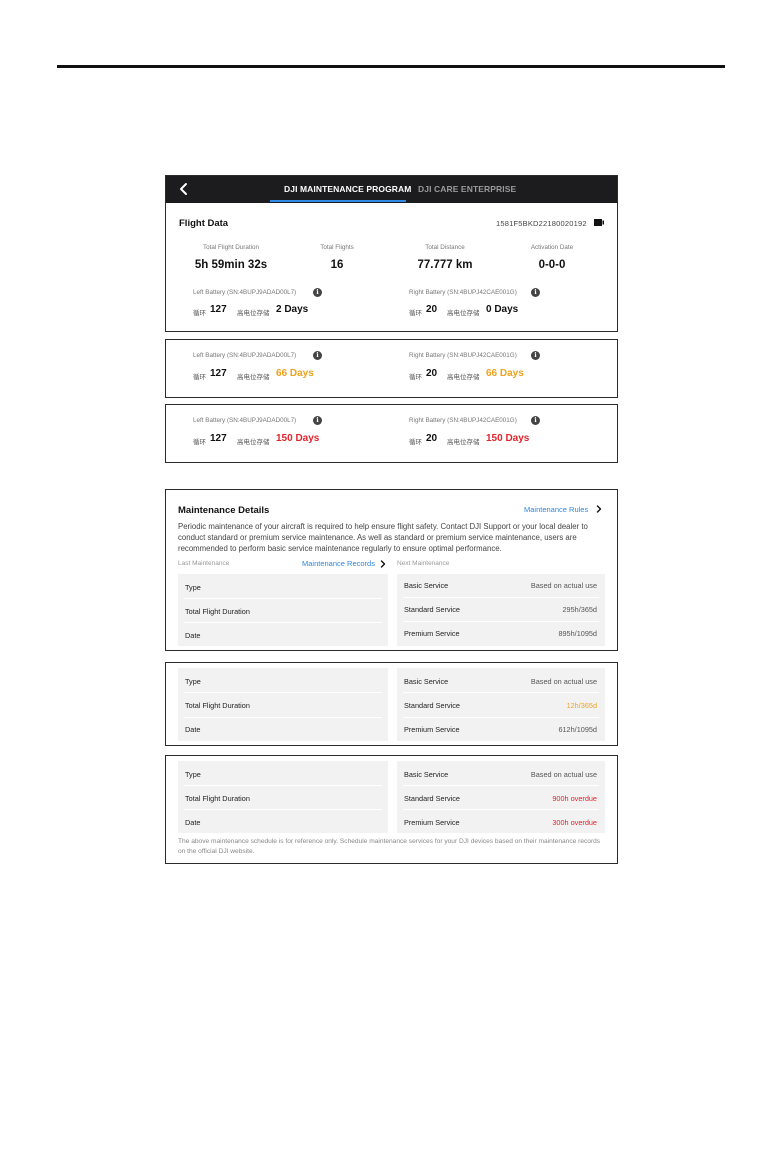  I want to click on right-storage-days: 0 Days, so click(502, 309).